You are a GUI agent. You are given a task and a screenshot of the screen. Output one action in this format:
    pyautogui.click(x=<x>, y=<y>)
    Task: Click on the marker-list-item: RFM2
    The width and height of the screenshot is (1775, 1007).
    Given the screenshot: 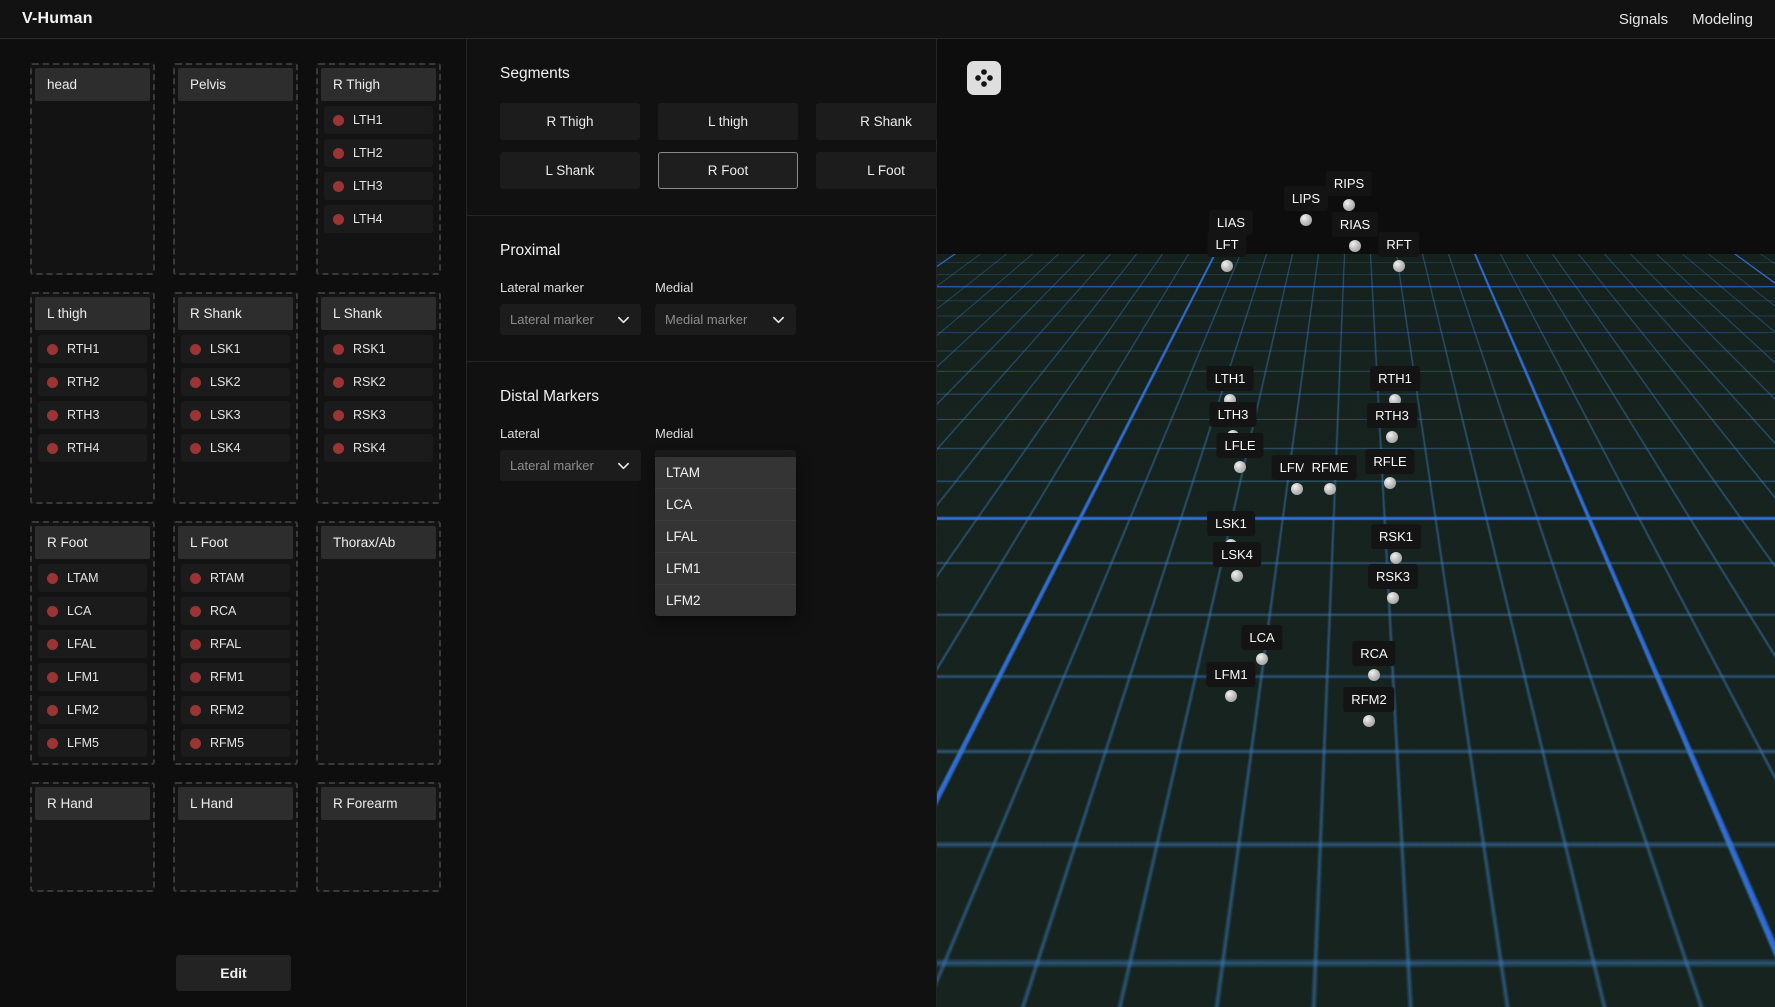 What is the action you would take?
    pyautogui.click(x=235, y=710)
    